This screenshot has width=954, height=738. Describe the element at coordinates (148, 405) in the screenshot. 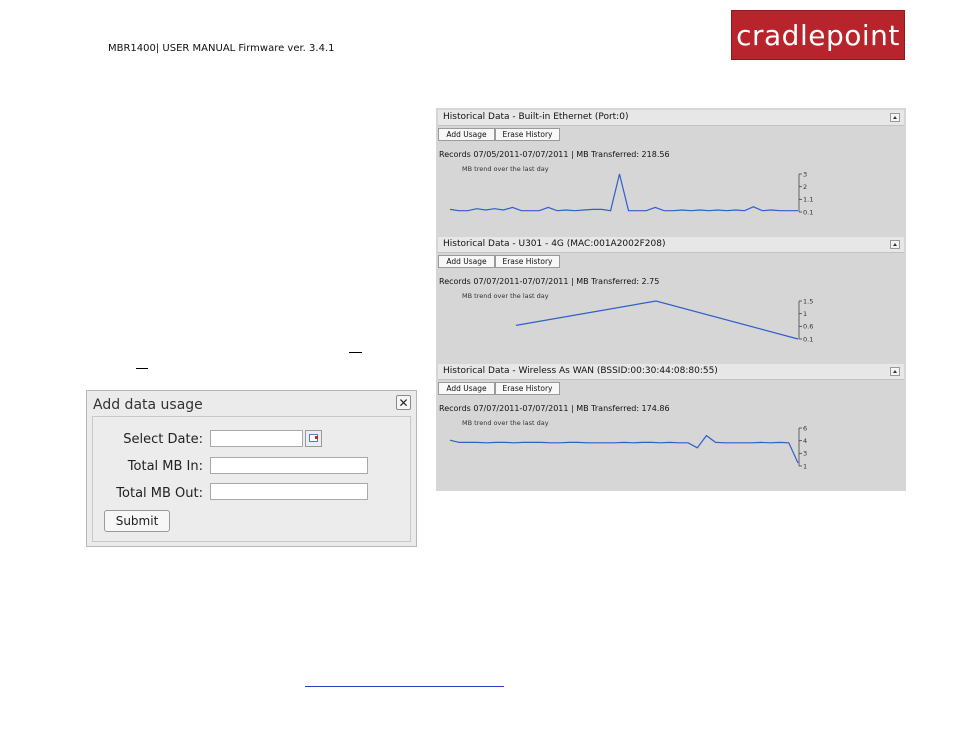

I see `dialog-title: Add data usage` at that location.